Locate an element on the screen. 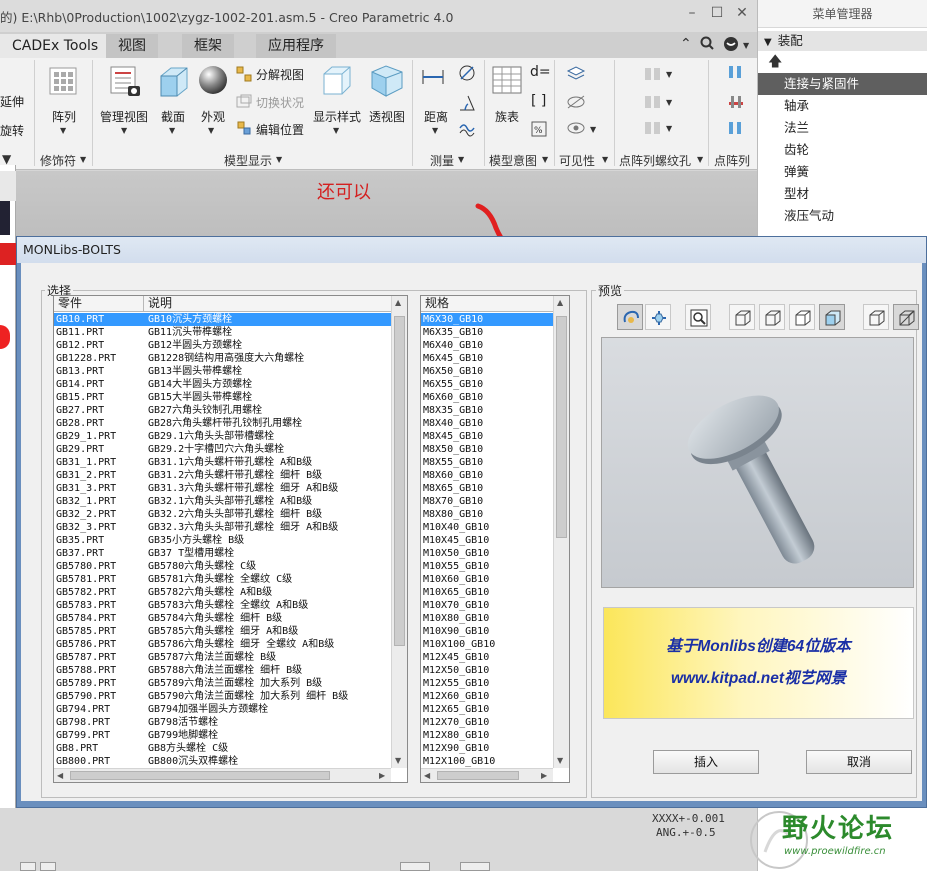 This screenshot has height=871, width=927. spec-vertical-scrollbar: ▲ ▼ is located at coordinates (561, 532).